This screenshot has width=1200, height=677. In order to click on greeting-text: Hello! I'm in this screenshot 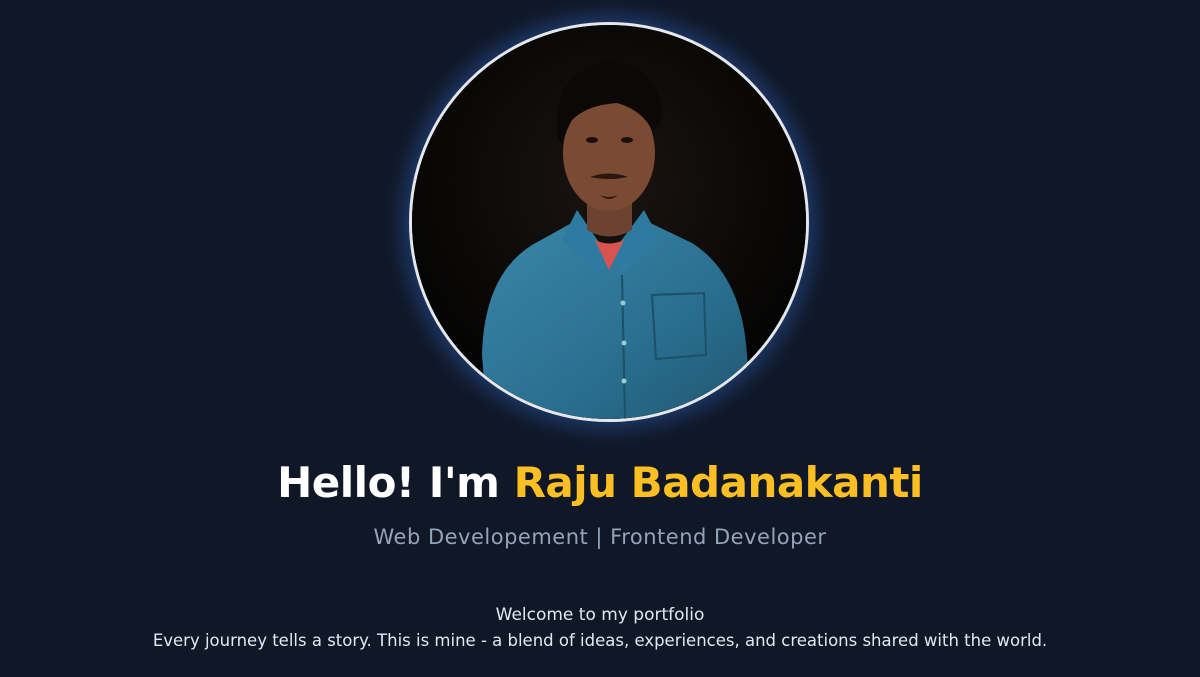, I will do `click(388, 482)`.